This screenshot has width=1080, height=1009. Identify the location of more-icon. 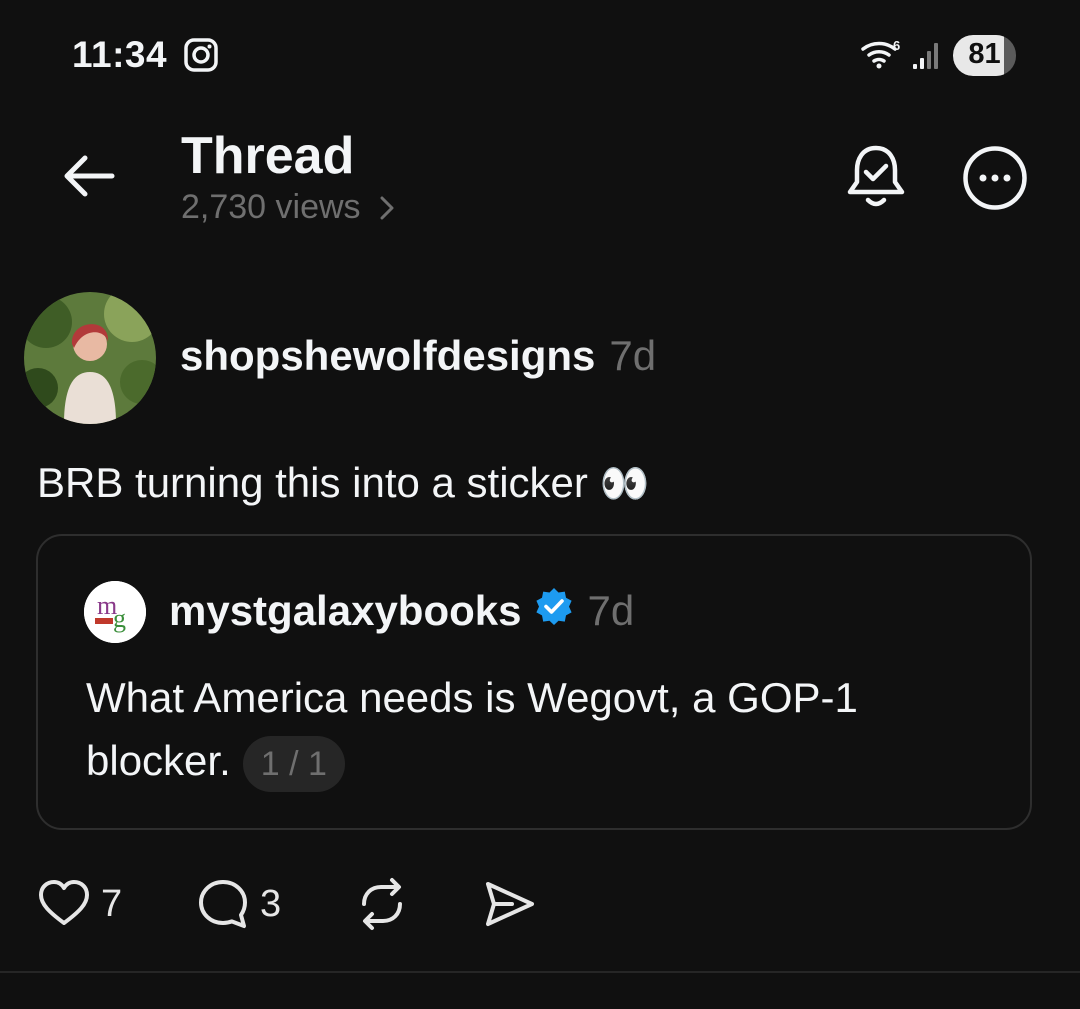
(995, 180).